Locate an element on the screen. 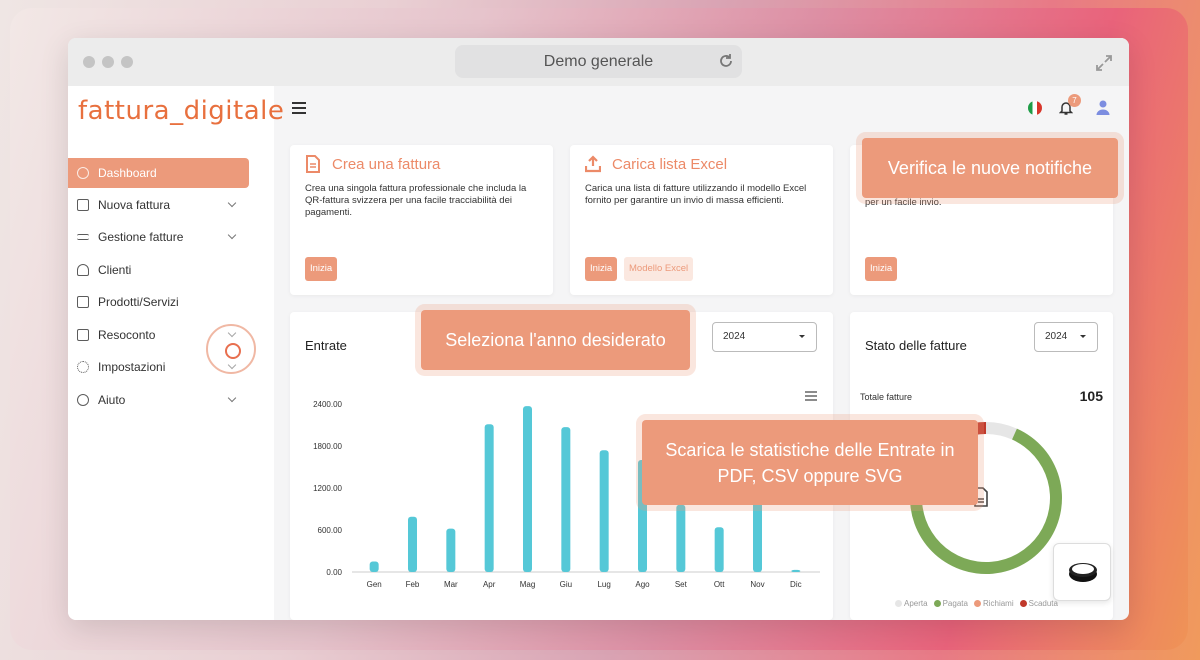 This screenshot has width=1200, height=660. app-logo: fattura_digitale is located at coordinates (181, 111).